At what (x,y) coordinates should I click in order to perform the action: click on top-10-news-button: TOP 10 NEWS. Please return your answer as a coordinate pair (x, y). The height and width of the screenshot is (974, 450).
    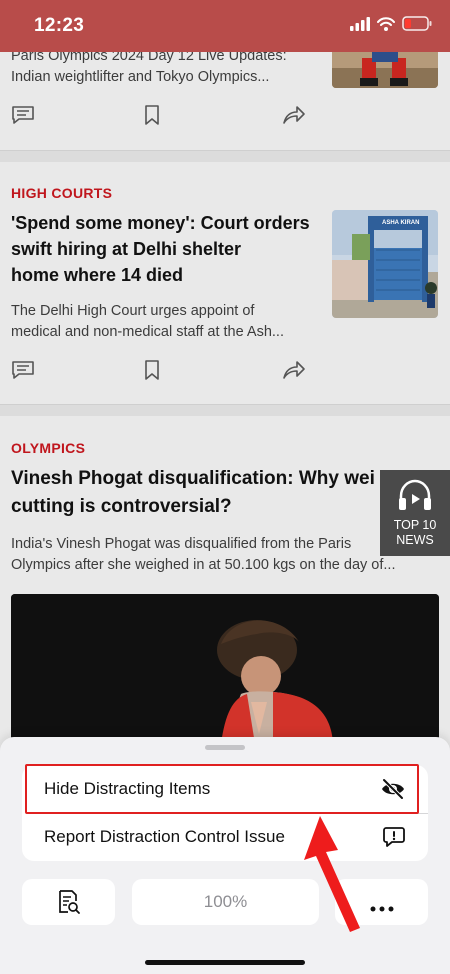
    Looking at the image, I should click on (415, 513).